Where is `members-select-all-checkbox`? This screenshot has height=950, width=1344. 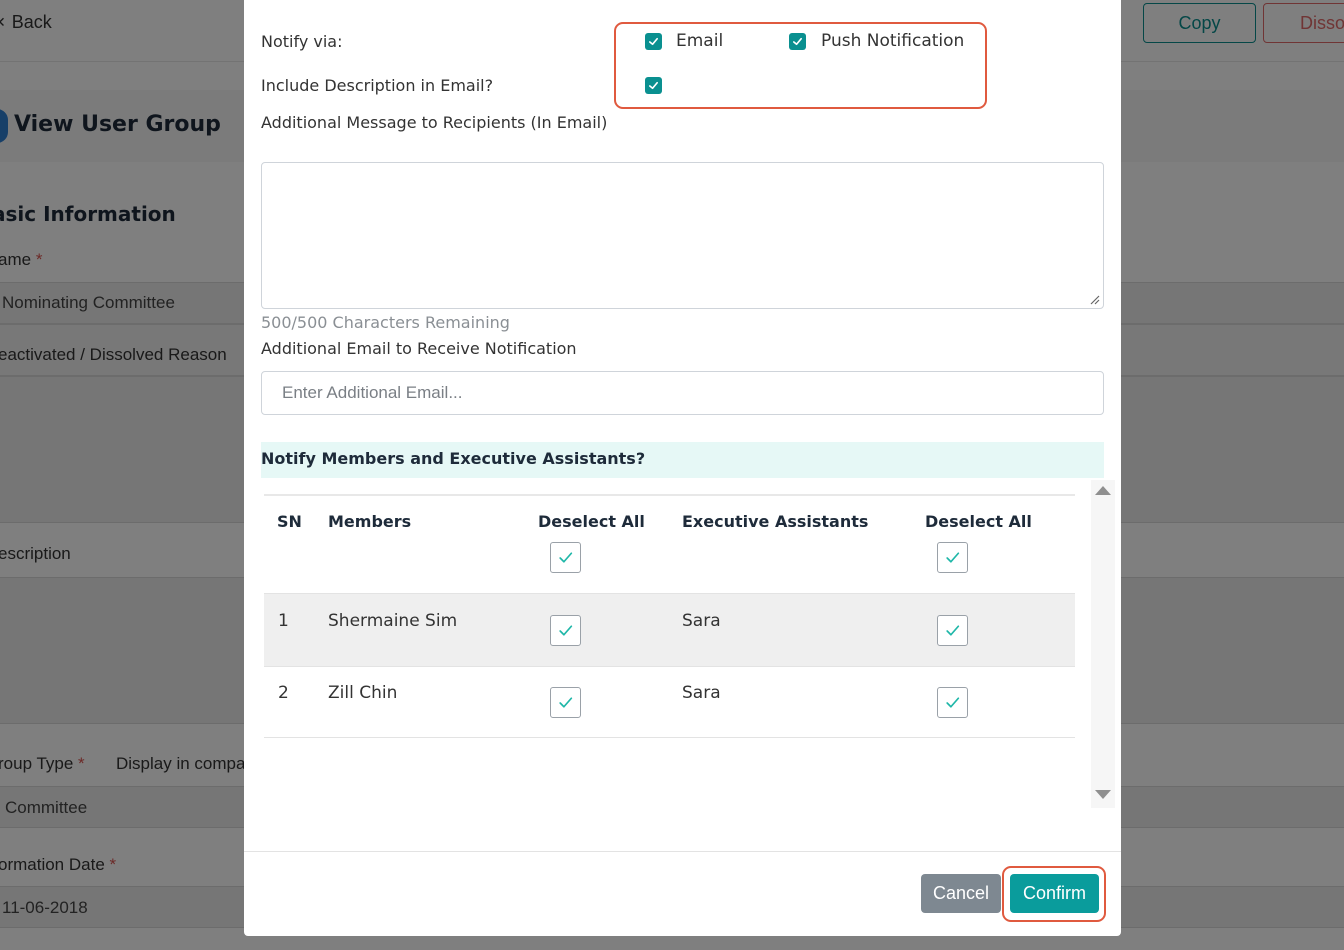 members-select-all-checkbox is located at coordinates (565, 557).